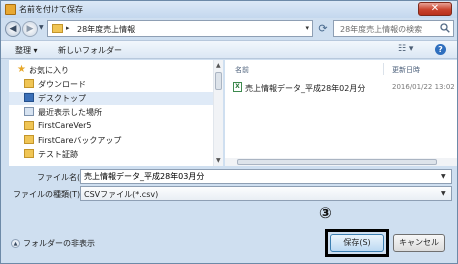 This screenshot has height=264, width=458. I want to click on sidebar-item-test-evidence: テスト証跡, so click(111, 154).